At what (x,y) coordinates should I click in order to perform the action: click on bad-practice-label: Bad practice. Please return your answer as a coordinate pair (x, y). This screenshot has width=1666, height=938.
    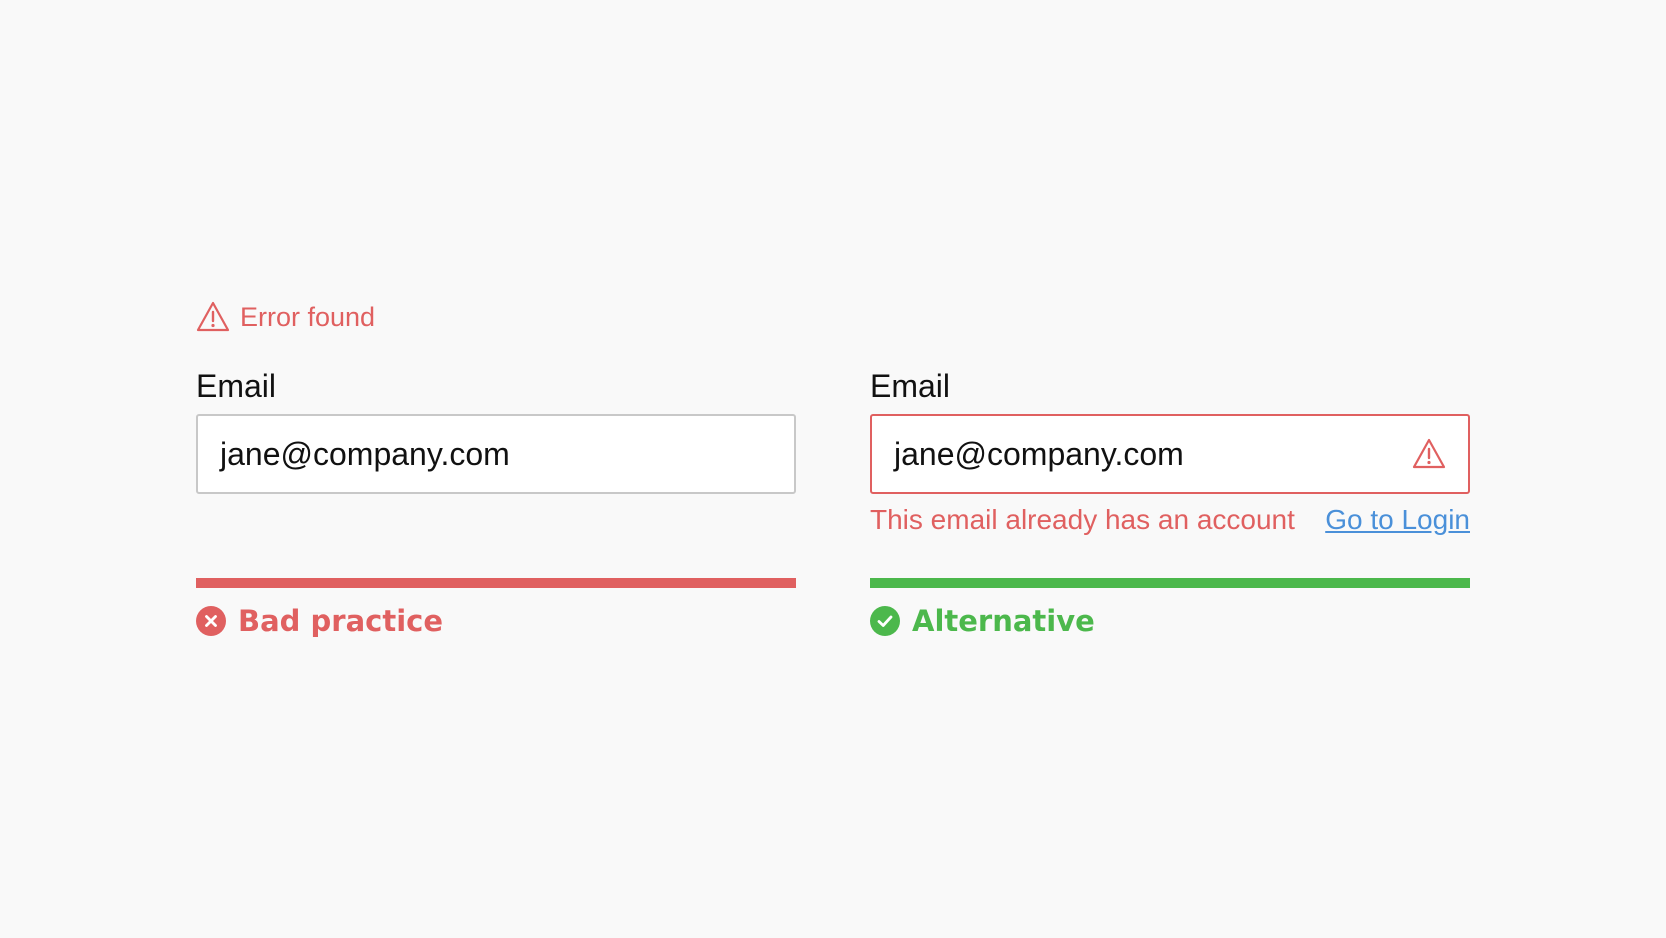
    Looking at the image, I should click on (341, 621).